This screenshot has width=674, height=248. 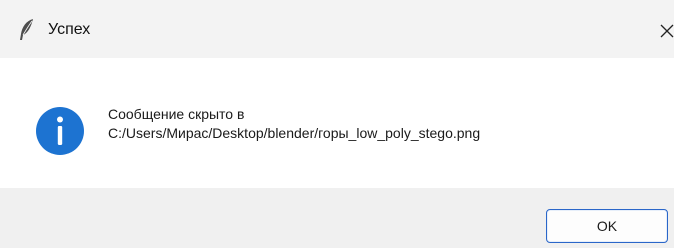 I want to click on ok-button: OK, so click(x=607, y=226).